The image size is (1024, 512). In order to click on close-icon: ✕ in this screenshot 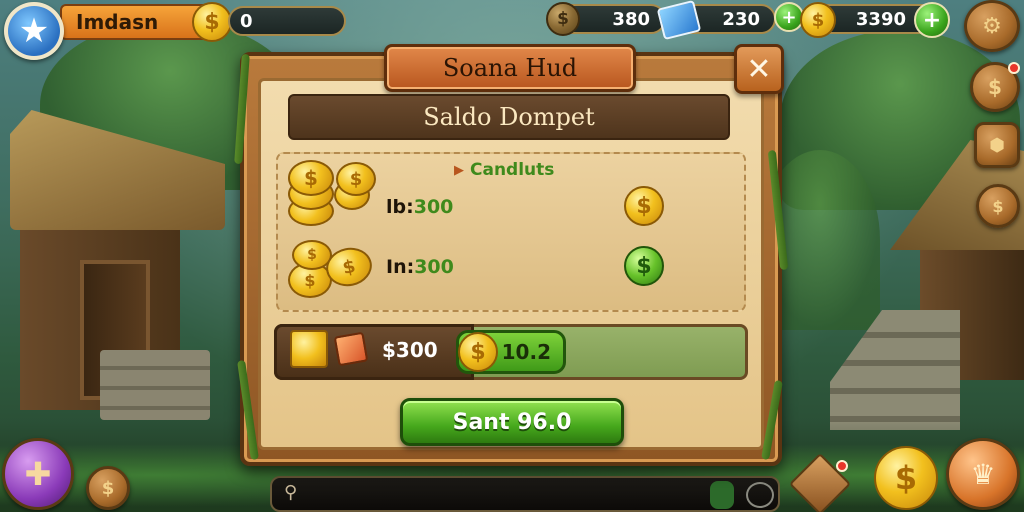, I will do `click(759, 69)`.